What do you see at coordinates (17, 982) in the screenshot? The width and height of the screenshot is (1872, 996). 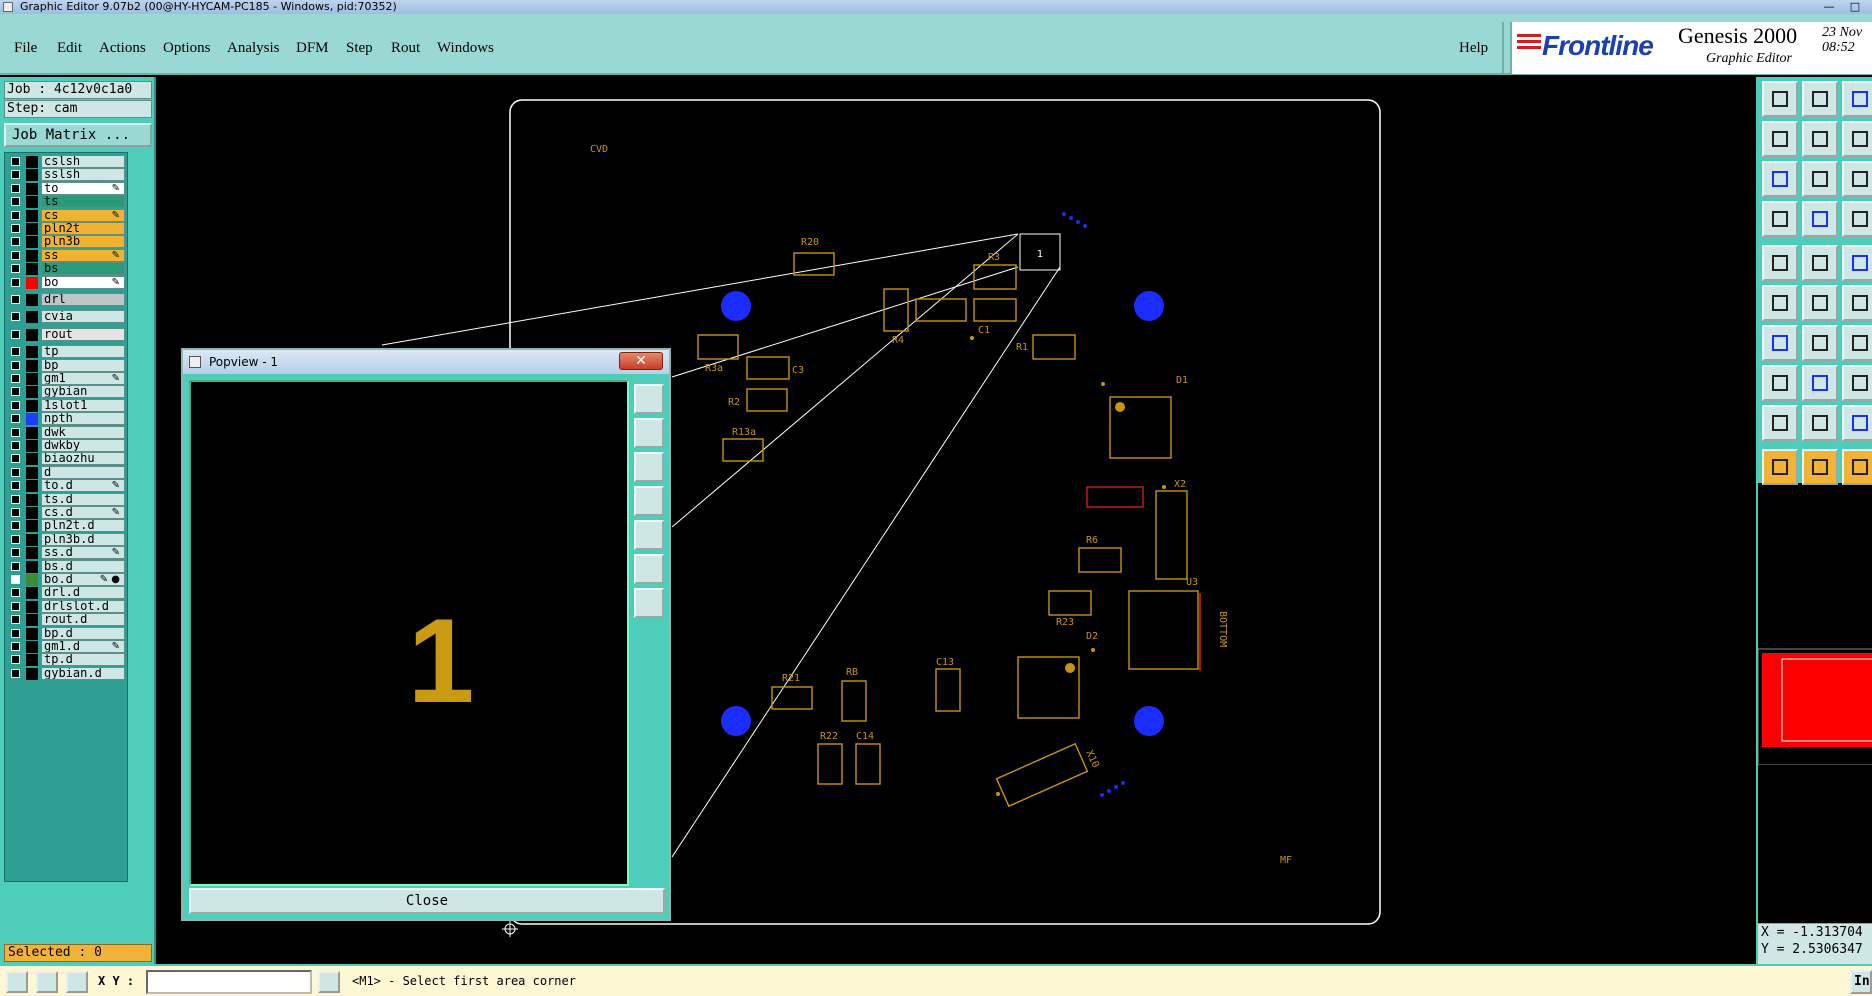 I see `draw-mode-icon` at bounding box center [17, 982].